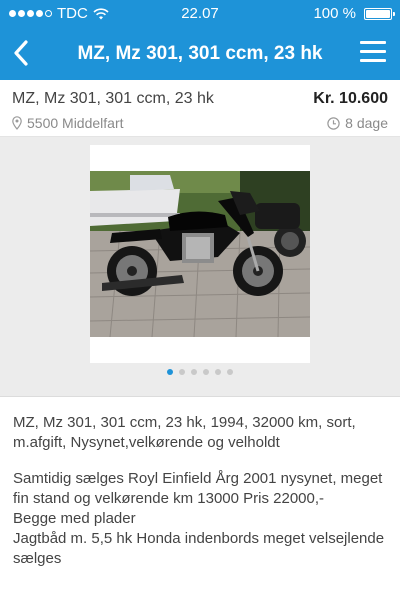  I want to click on location-text: 5500 Middelfart, so click(75, 123).